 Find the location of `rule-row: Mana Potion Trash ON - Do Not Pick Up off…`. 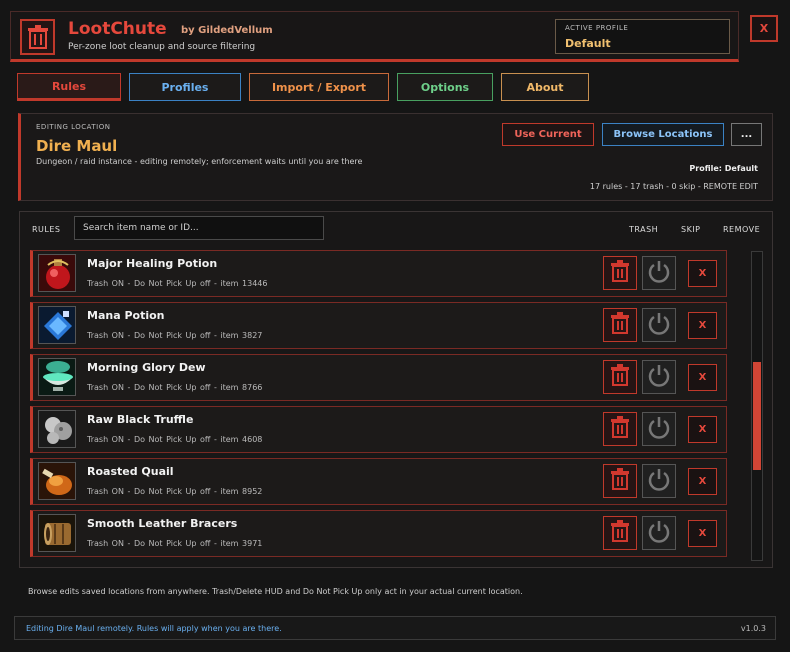

rule-row: Mana Potion Trash ON - Do Not Pick Up off… is located at coordinates (378, 325).